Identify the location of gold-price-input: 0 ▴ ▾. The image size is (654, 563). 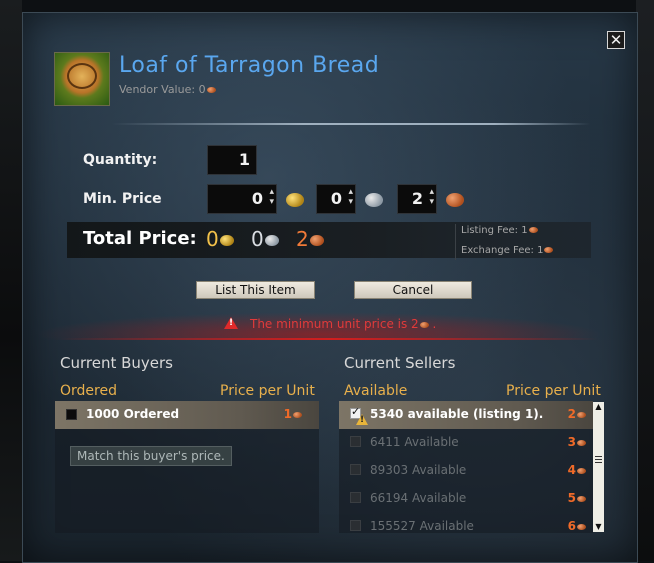
(242, 199).